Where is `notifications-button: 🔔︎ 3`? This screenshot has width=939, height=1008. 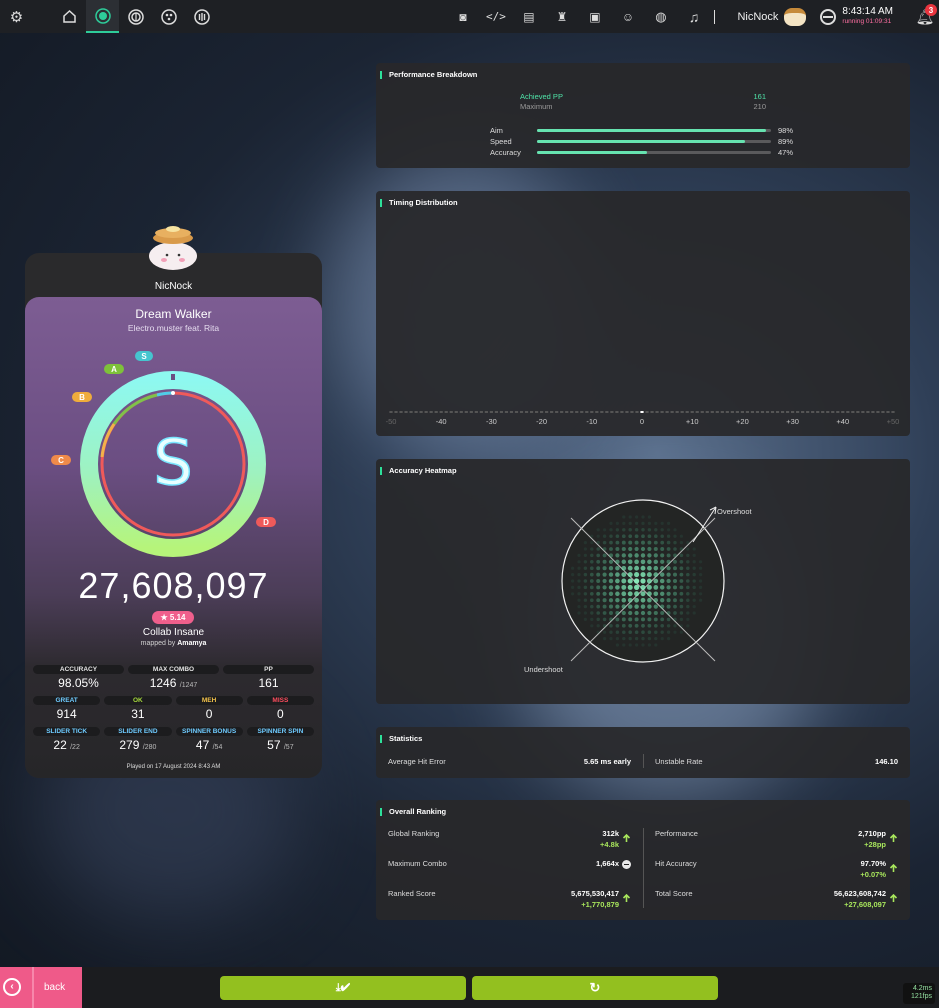 notifications-button: 🔔︎ 3 is located at coordinates (925, 16).